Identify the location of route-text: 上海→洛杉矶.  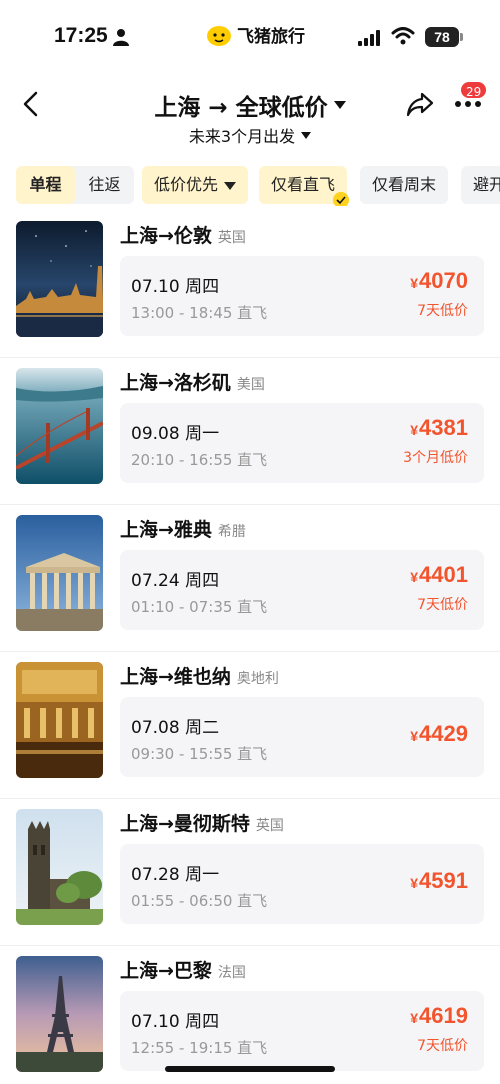
(175, 383).